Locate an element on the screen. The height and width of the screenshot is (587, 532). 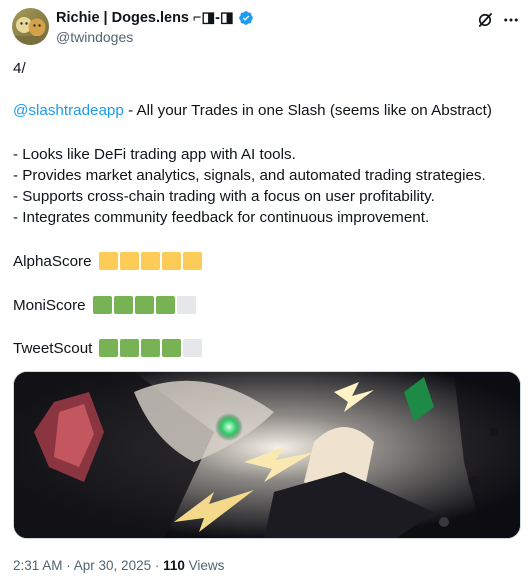
handle: @twindoges is located at coordinates (94, 37).